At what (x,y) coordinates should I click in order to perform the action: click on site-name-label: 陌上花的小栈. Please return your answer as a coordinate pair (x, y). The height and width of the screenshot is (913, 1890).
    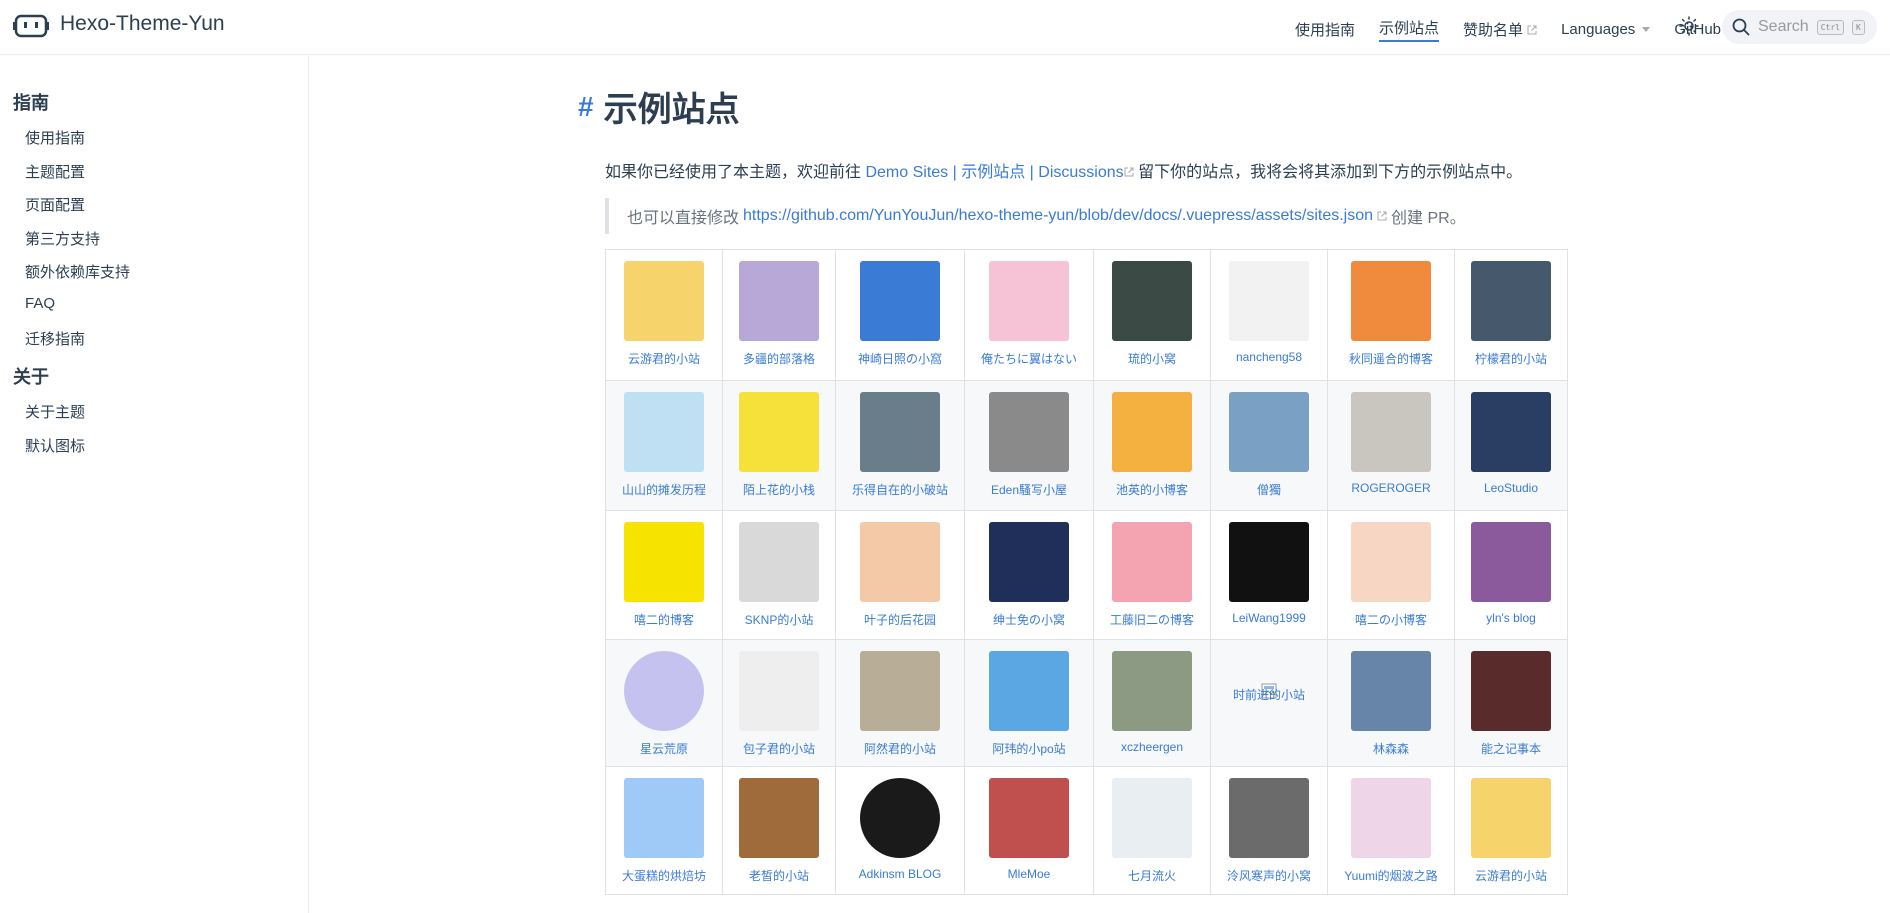
    Looking at the image, I should click on (779, 489).